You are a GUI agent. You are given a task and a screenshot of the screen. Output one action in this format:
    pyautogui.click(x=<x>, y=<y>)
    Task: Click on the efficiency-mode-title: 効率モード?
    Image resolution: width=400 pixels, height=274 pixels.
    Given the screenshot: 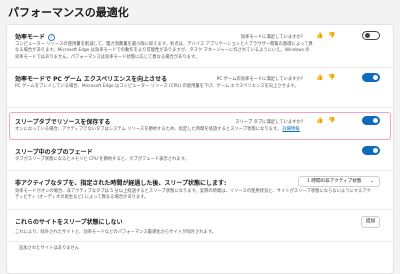 What is the action you would take?
    pyautogui.click(x=35, y=36)
    